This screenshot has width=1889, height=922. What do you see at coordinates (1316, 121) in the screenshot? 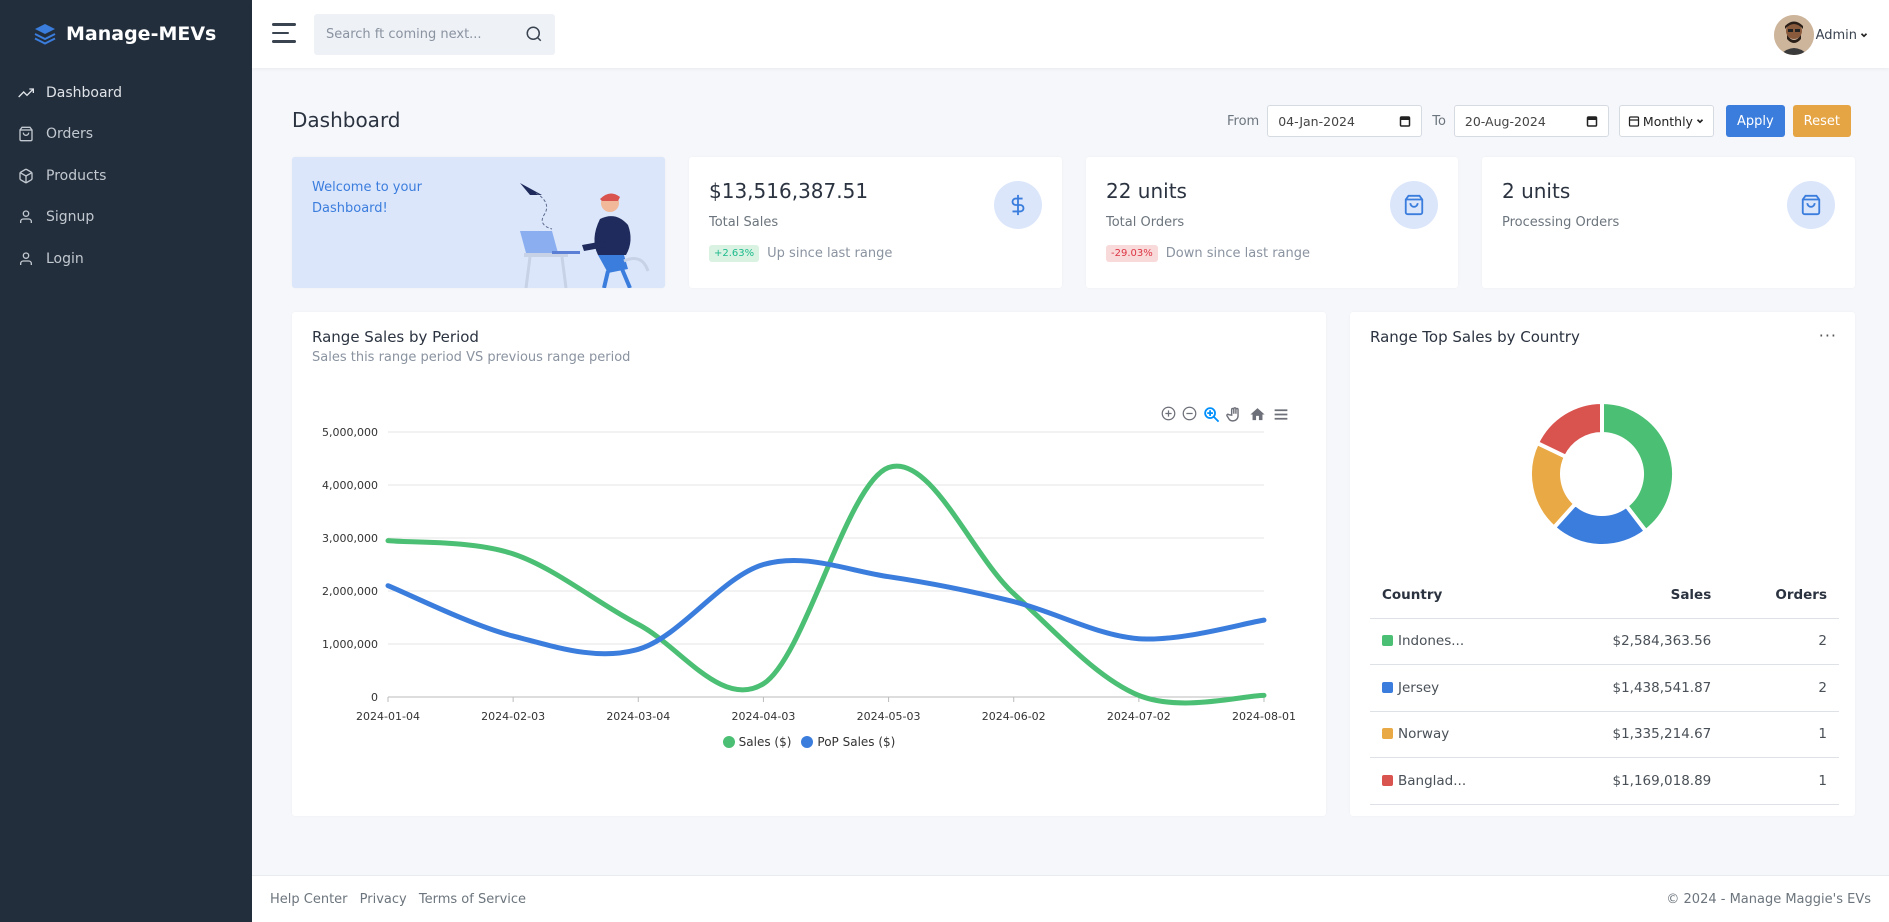
I see `from-date-value: 04-Jan-2024` at bounding box center [1316, 121].